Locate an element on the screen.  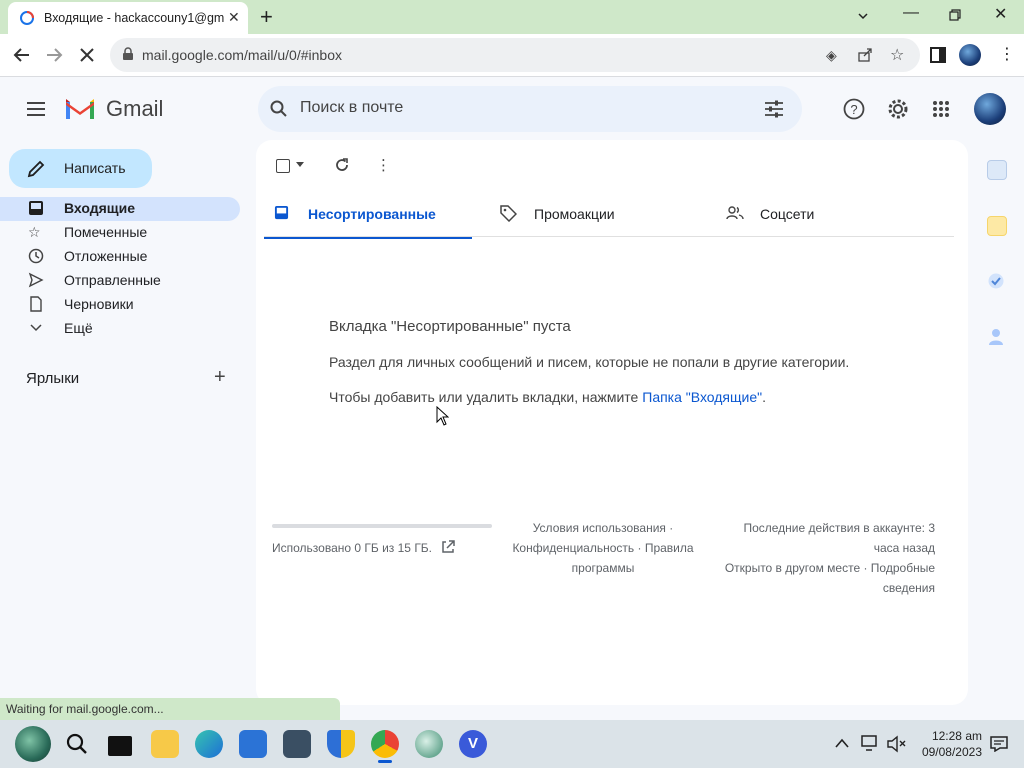
tab-search-chevron-icon is located at coordinates (863, 16).